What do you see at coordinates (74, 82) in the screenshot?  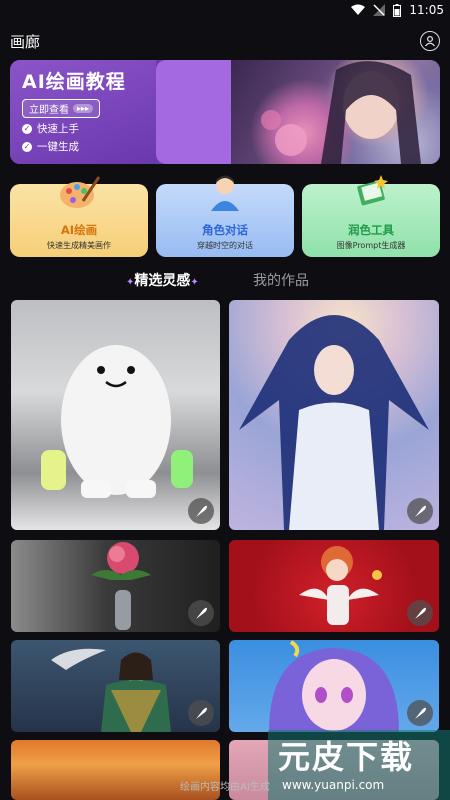 I see `banner-title: AI绘画教程` at bounding box center [74, 82].